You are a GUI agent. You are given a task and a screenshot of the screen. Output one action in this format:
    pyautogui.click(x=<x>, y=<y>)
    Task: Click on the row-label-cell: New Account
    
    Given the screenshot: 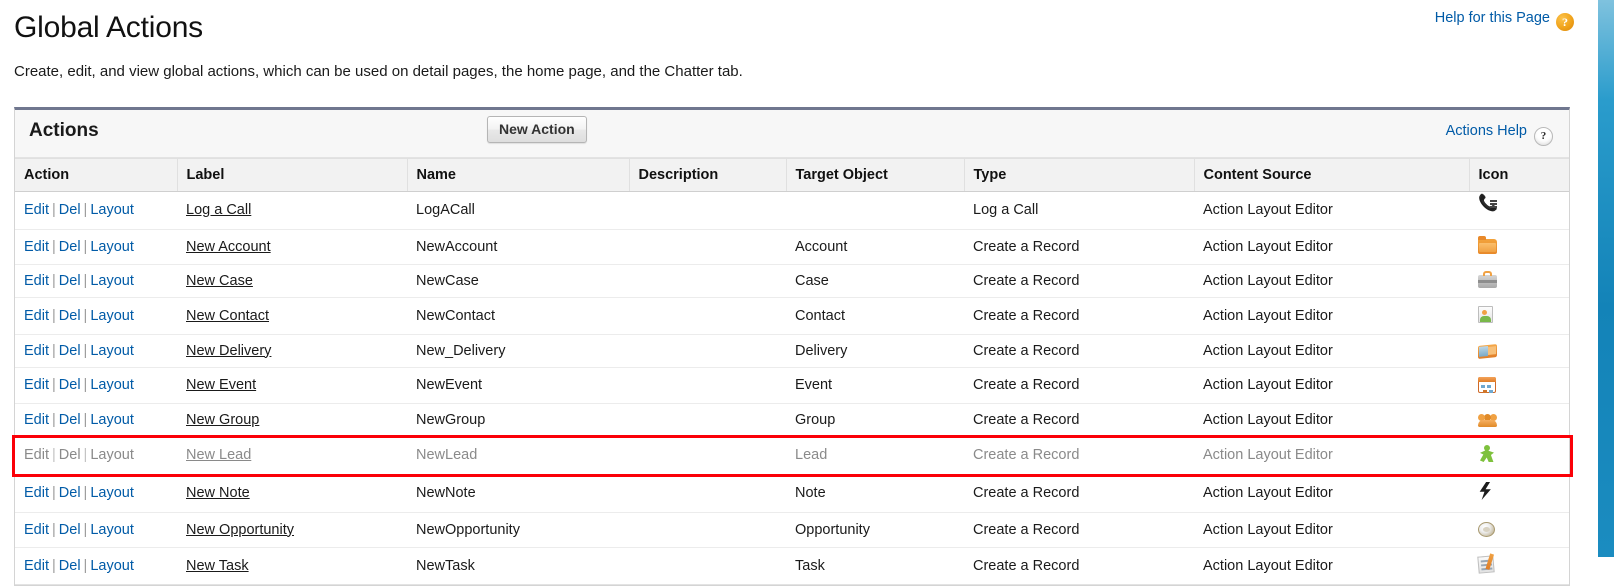 What is the action you would take?
    pyautogui.click(x=292, y=247)
    